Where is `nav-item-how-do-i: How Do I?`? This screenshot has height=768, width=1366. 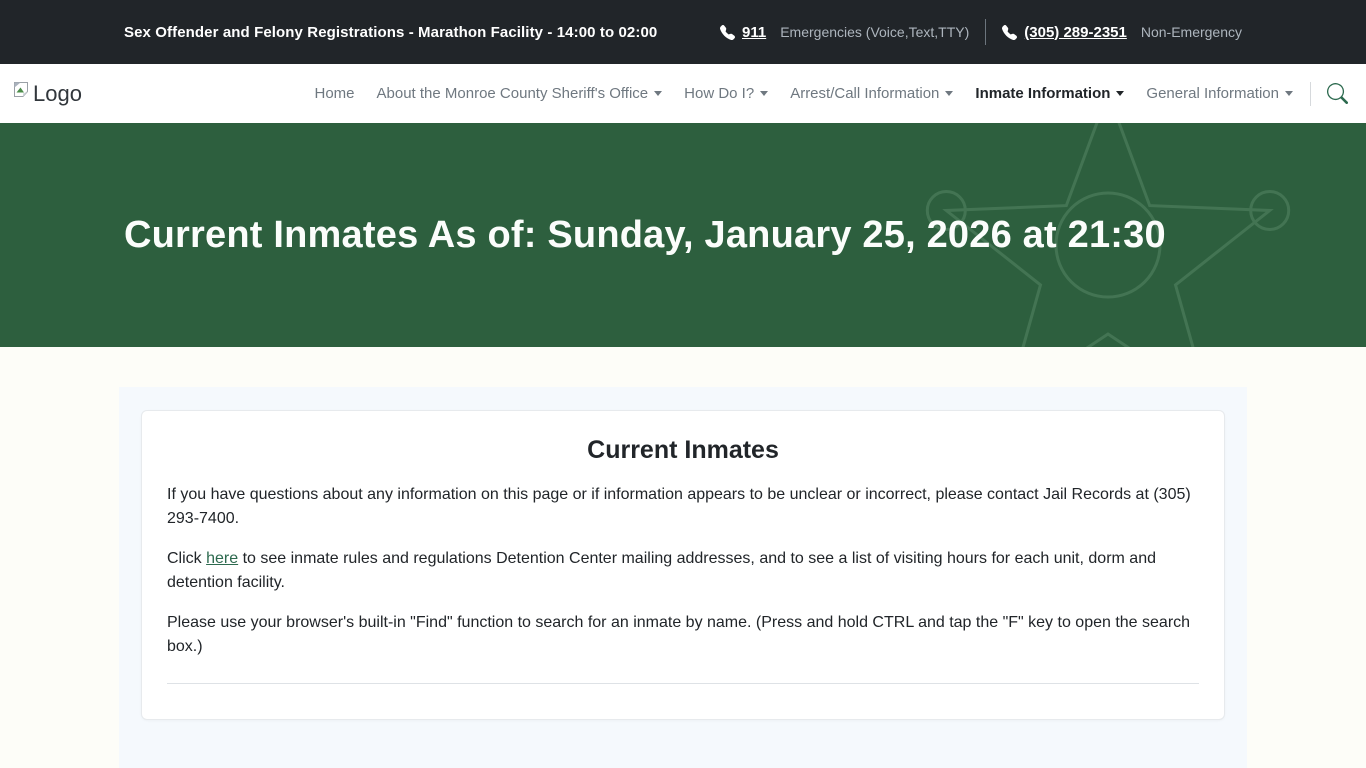
nav-item-how-do-i: How Do I? is located at coordinates (726, 93).